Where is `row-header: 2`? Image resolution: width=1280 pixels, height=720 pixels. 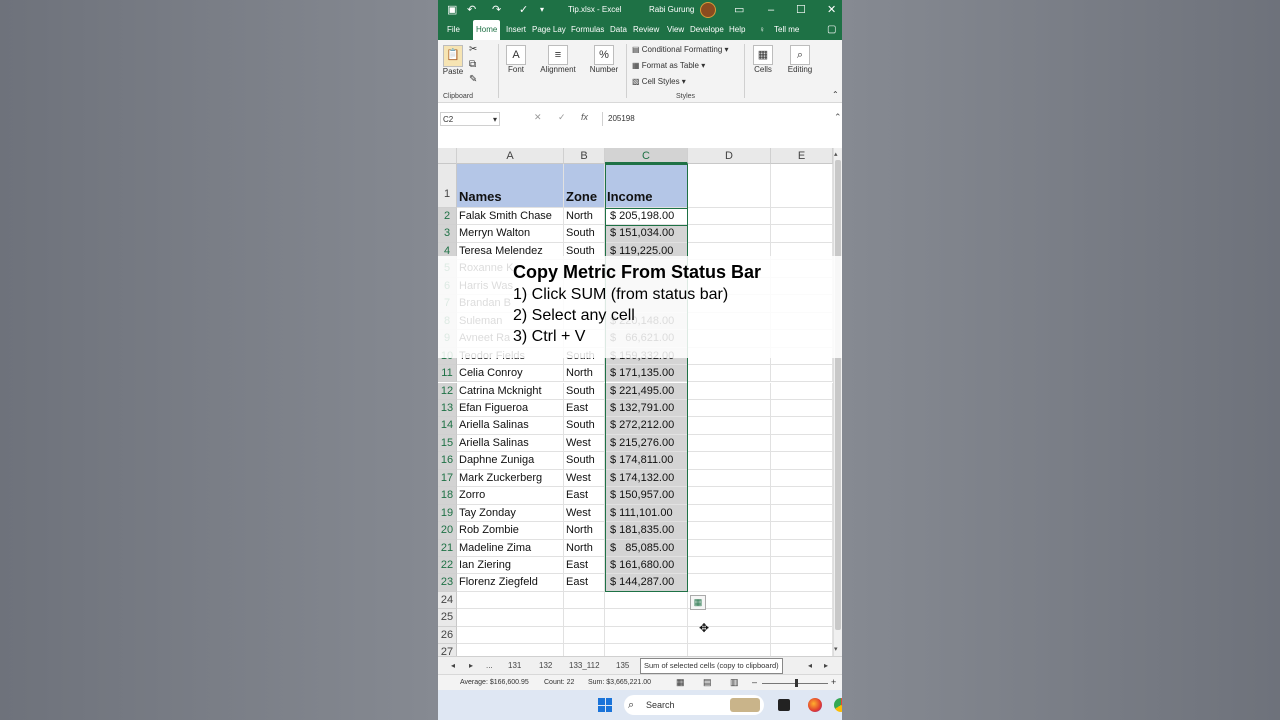 row-header: 2 is located at coordinates (447, 217).